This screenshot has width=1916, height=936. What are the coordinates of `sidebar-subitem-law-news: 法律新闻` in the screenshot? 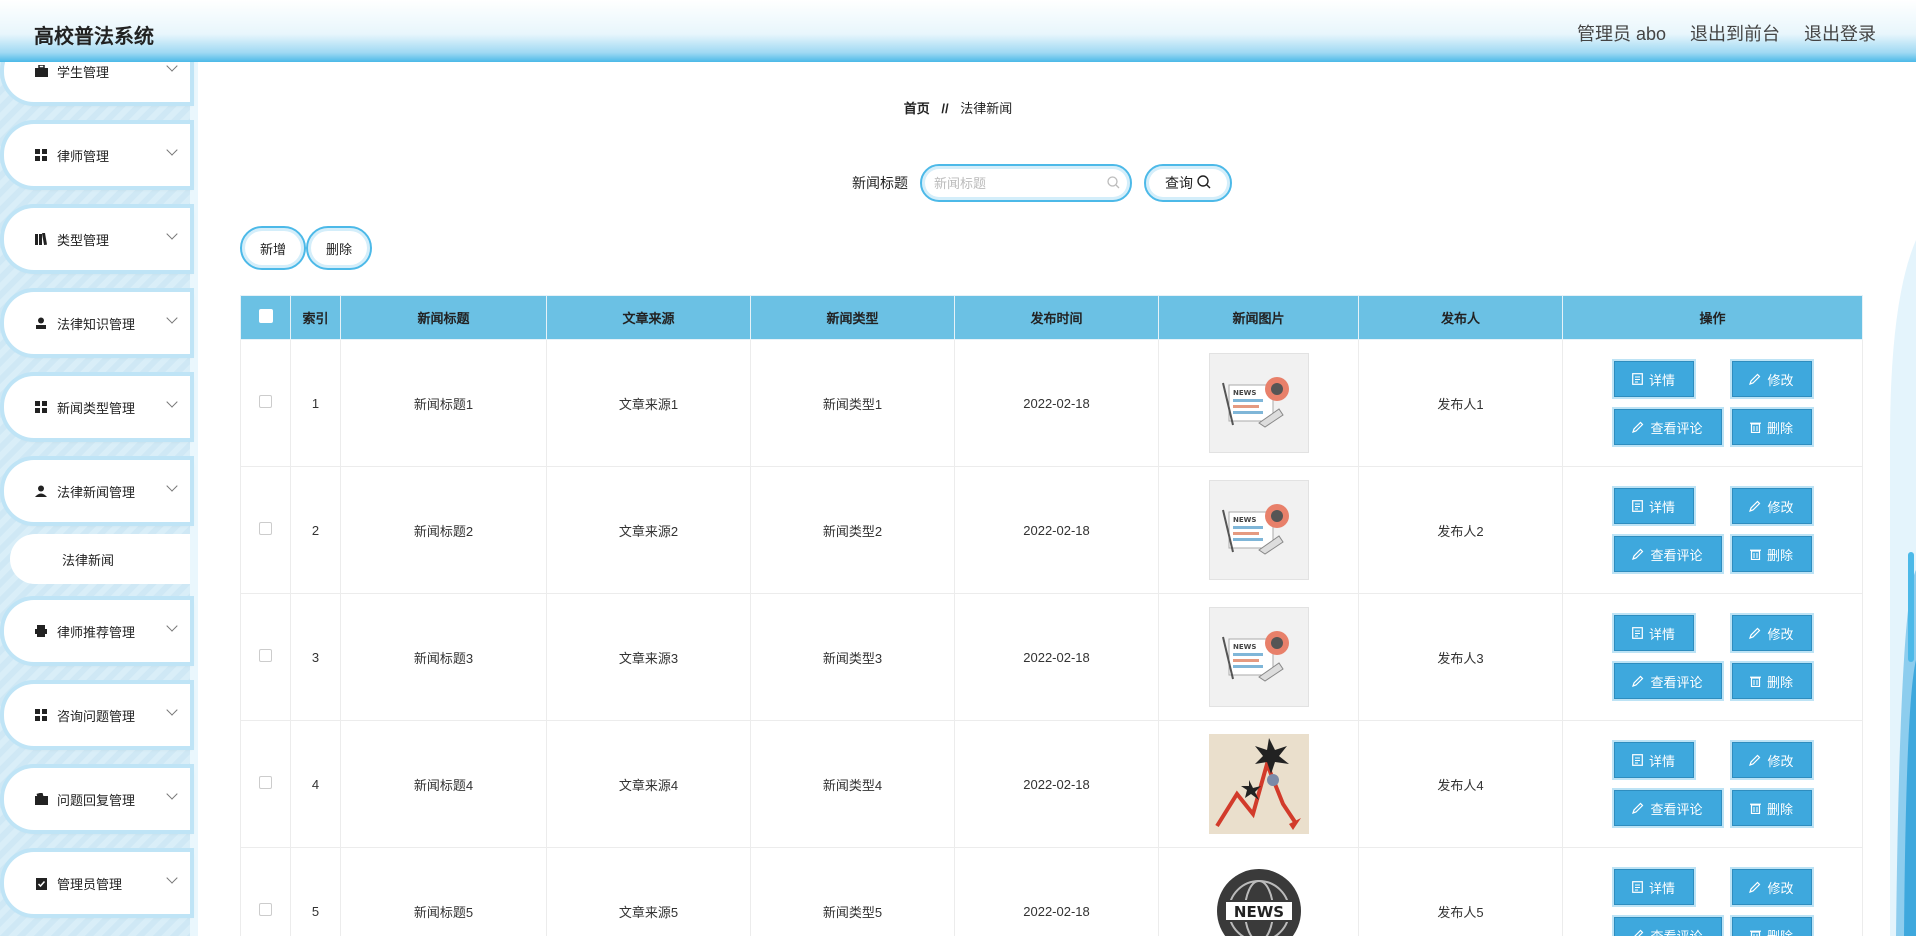 It's located at (100, 559).